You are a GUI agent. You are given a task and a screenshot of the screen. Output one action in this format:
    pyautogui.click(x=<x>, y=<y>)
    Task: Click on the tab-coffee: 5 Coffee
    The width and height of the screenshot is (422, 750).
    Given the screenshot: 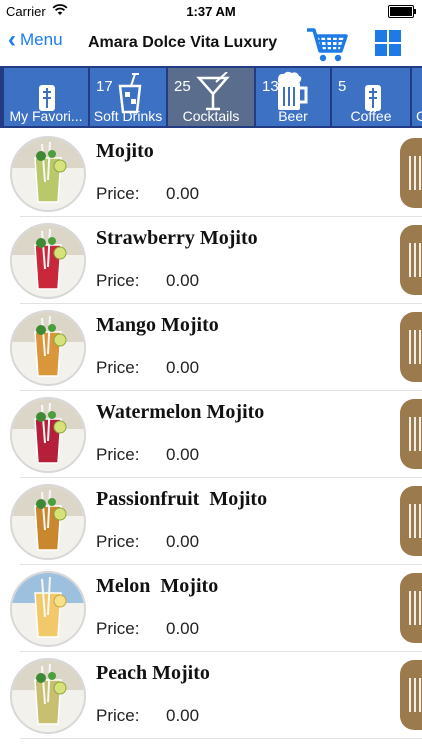 What is the action you would take?
    pyautogui.click(x=371, y=97)
    